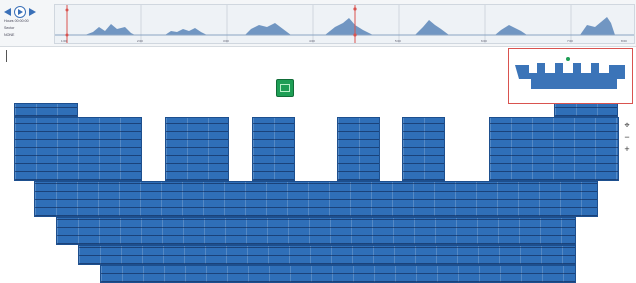 Image resolution: width=636 pixels, height=283 pixels. I want to click on pan-handle, so click(8, 56).